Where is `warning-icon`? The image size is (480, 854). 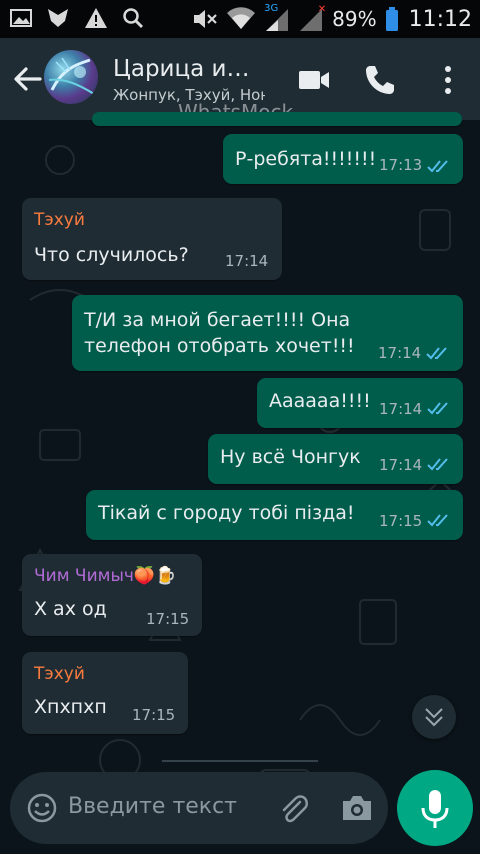
warning-icon is located at coordinates (96, 18).